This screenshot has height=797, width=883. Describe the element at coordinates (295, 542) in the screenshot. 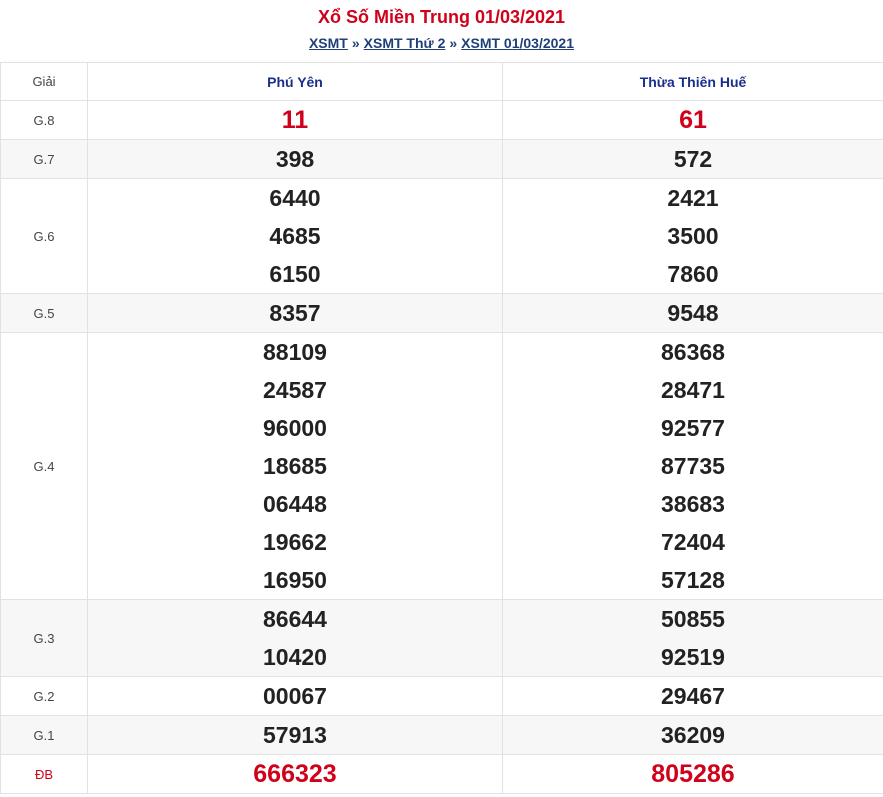

I see `result-number: 19662` at that location.